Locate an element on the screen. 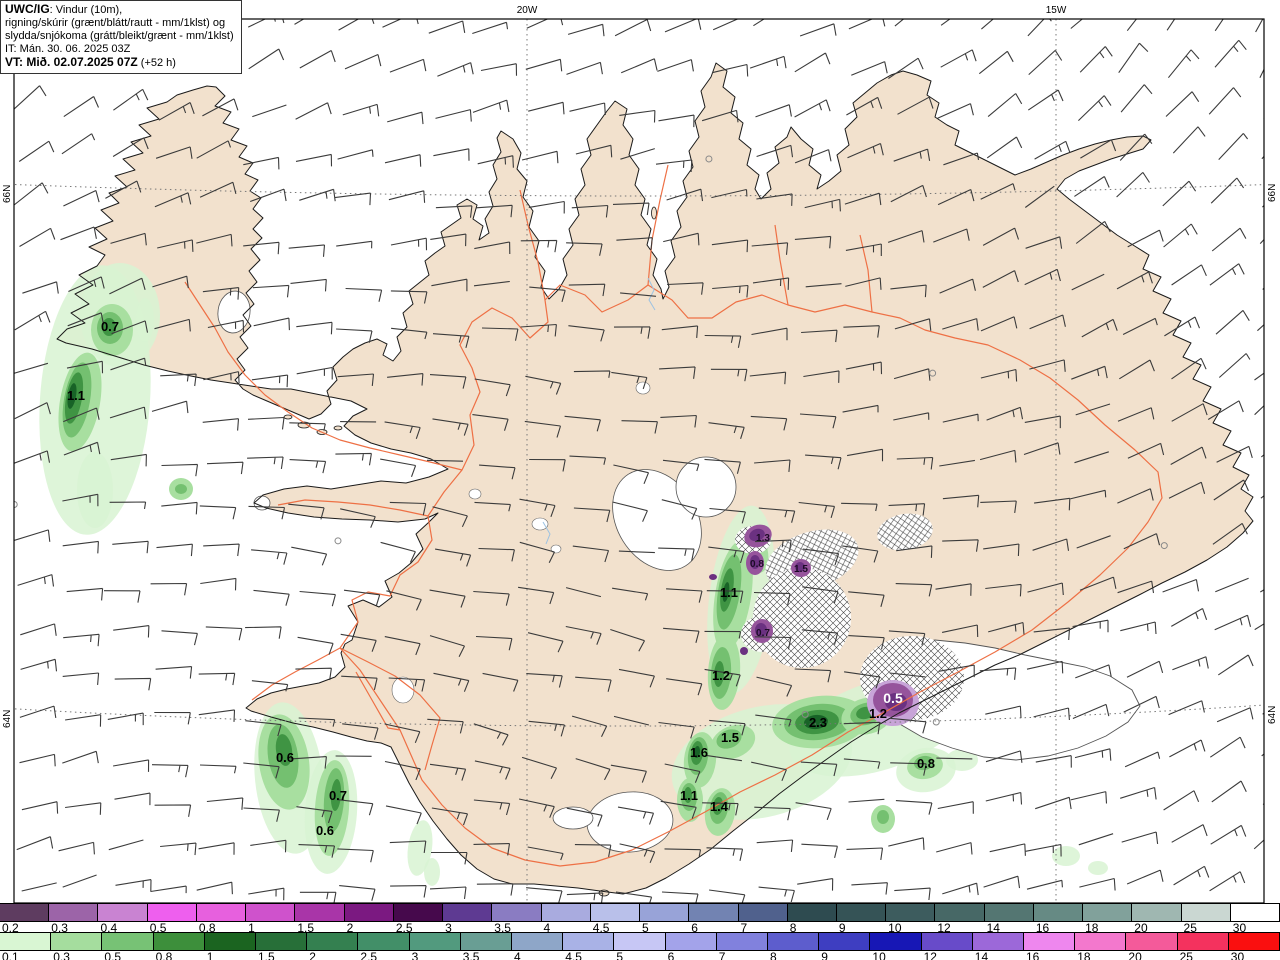 The image size is (1280, 960). legend-tick-label: 1.5 is located at coordinates (266, 955).